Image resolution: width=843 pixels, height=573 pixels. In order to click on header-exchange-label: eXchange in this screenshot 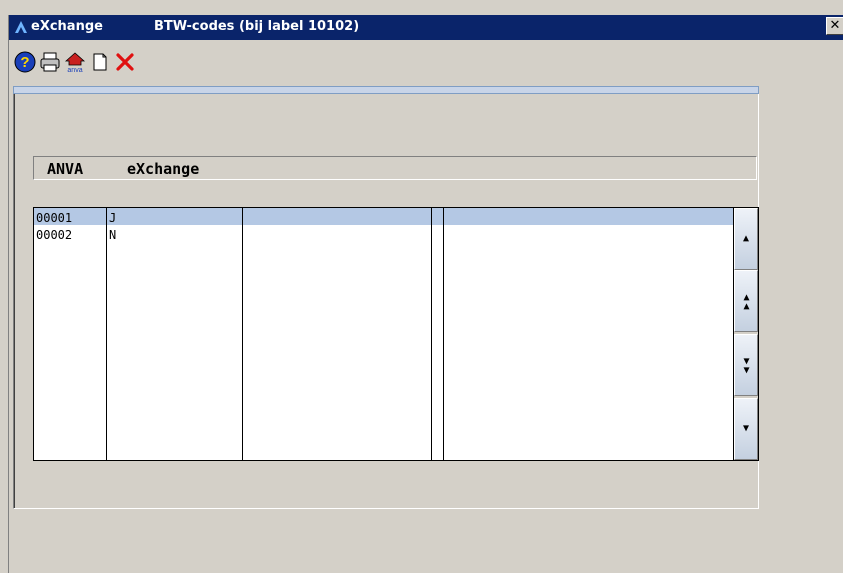, I will do `click(163, 169)`.